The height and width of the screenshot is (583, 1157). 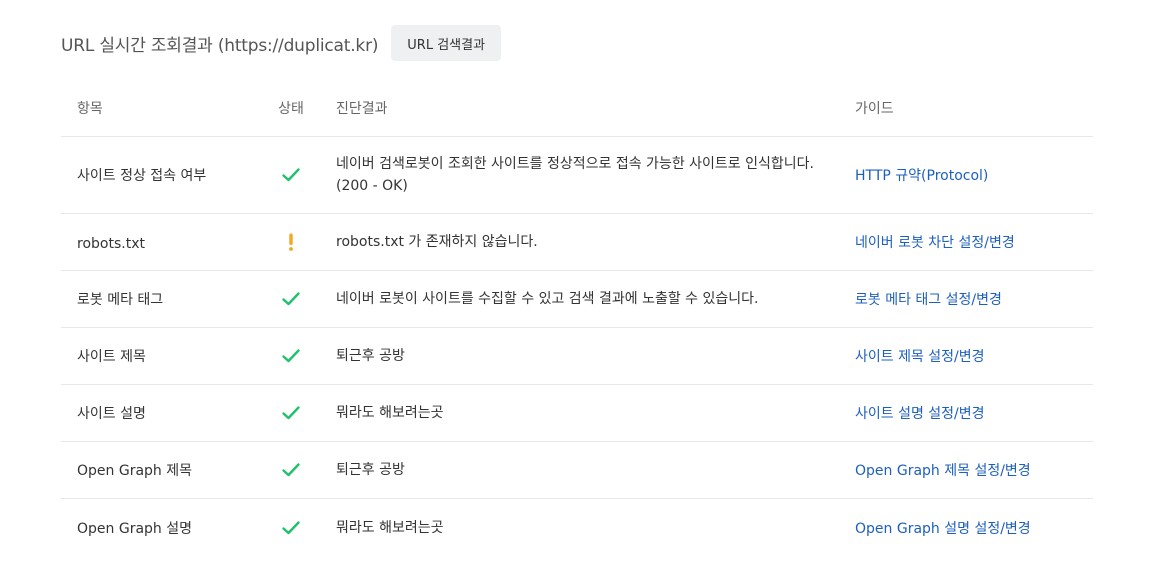 What do you see at coordinates (111, 414) in the screenshot?
I see `item-label: 사이트 설명` at bounding box center [111, 414].